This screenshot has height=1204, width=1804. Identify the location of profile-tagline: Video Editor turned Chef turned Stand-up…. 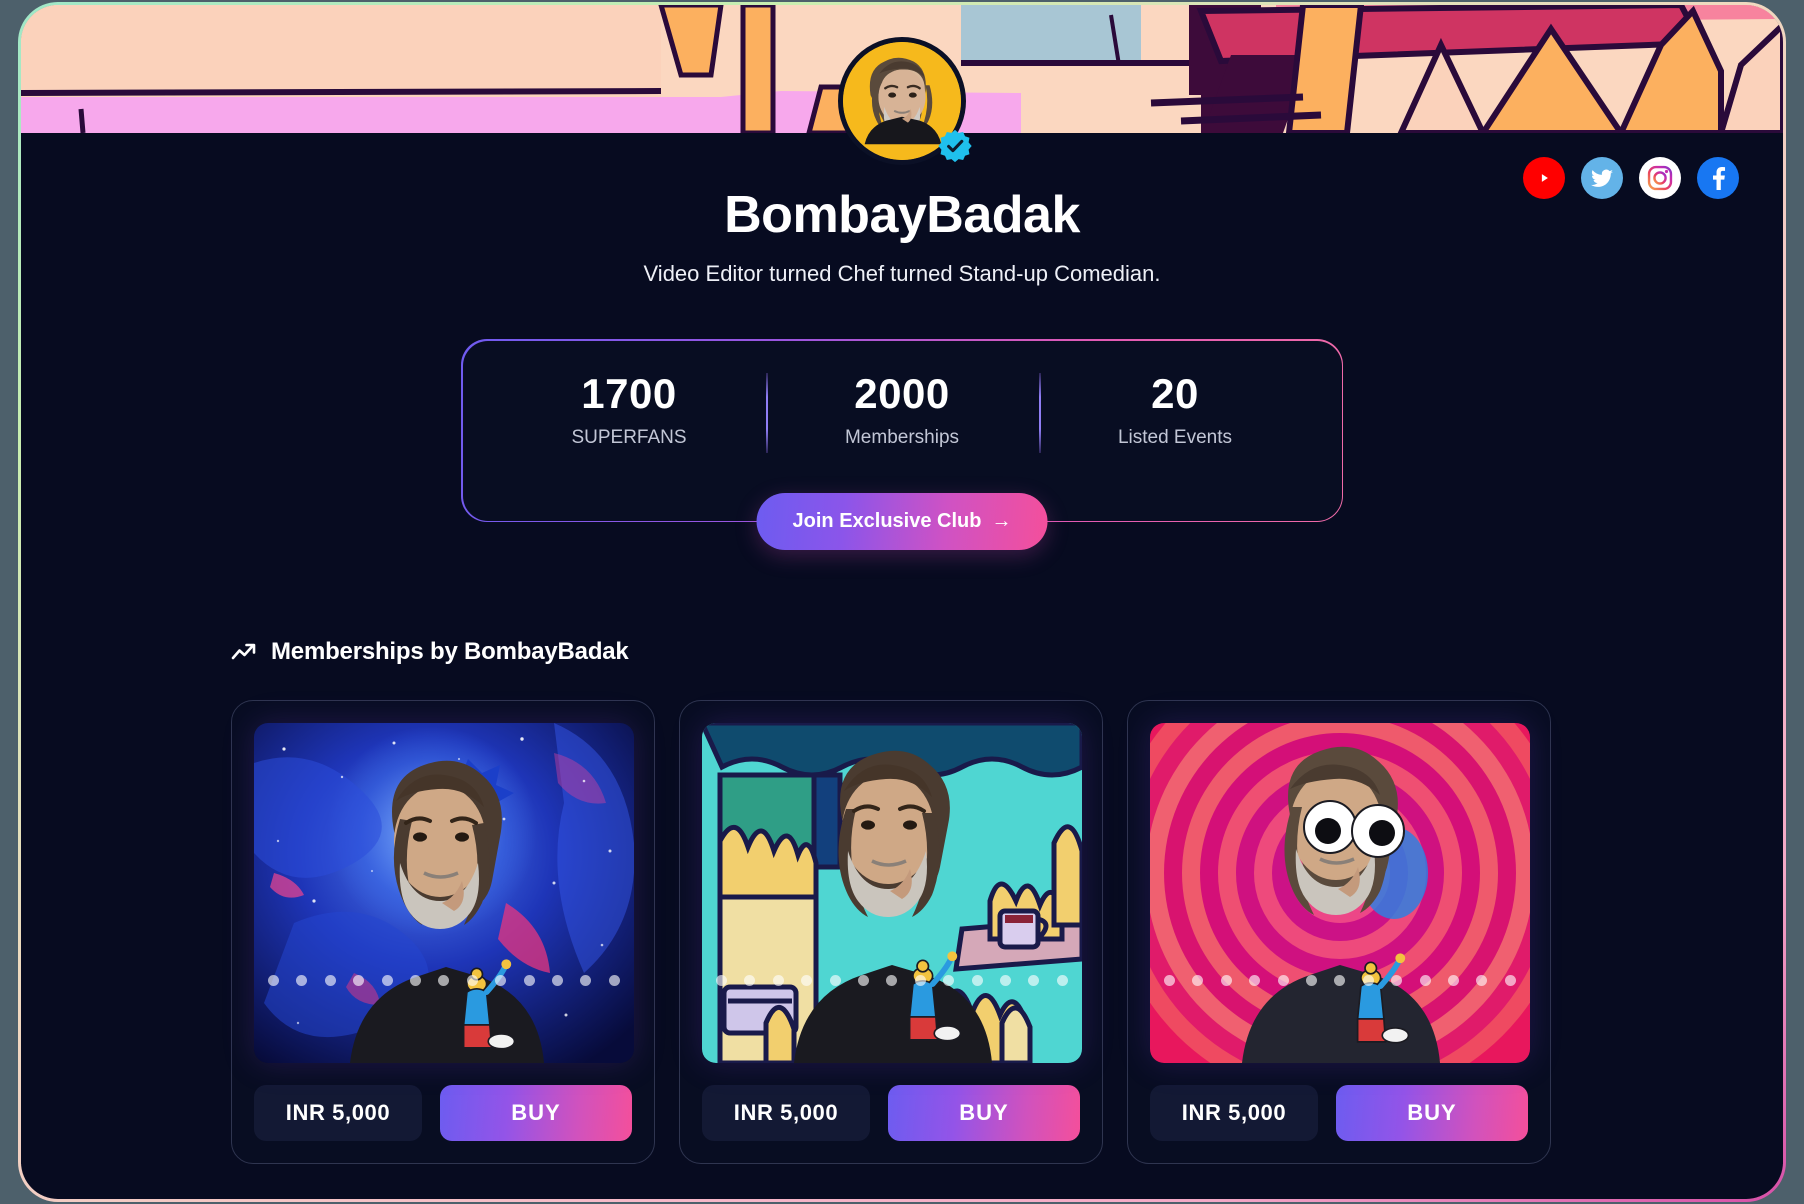
(902, 273).